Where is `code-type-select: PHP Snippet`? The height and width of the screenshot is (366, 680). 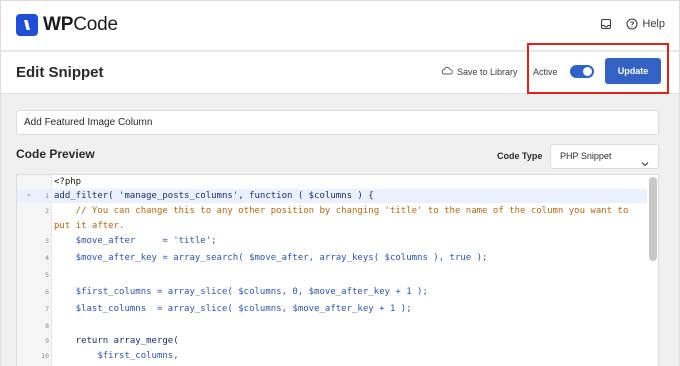
code-type-select: PHP Snippet is located at coordinates (604, 156).